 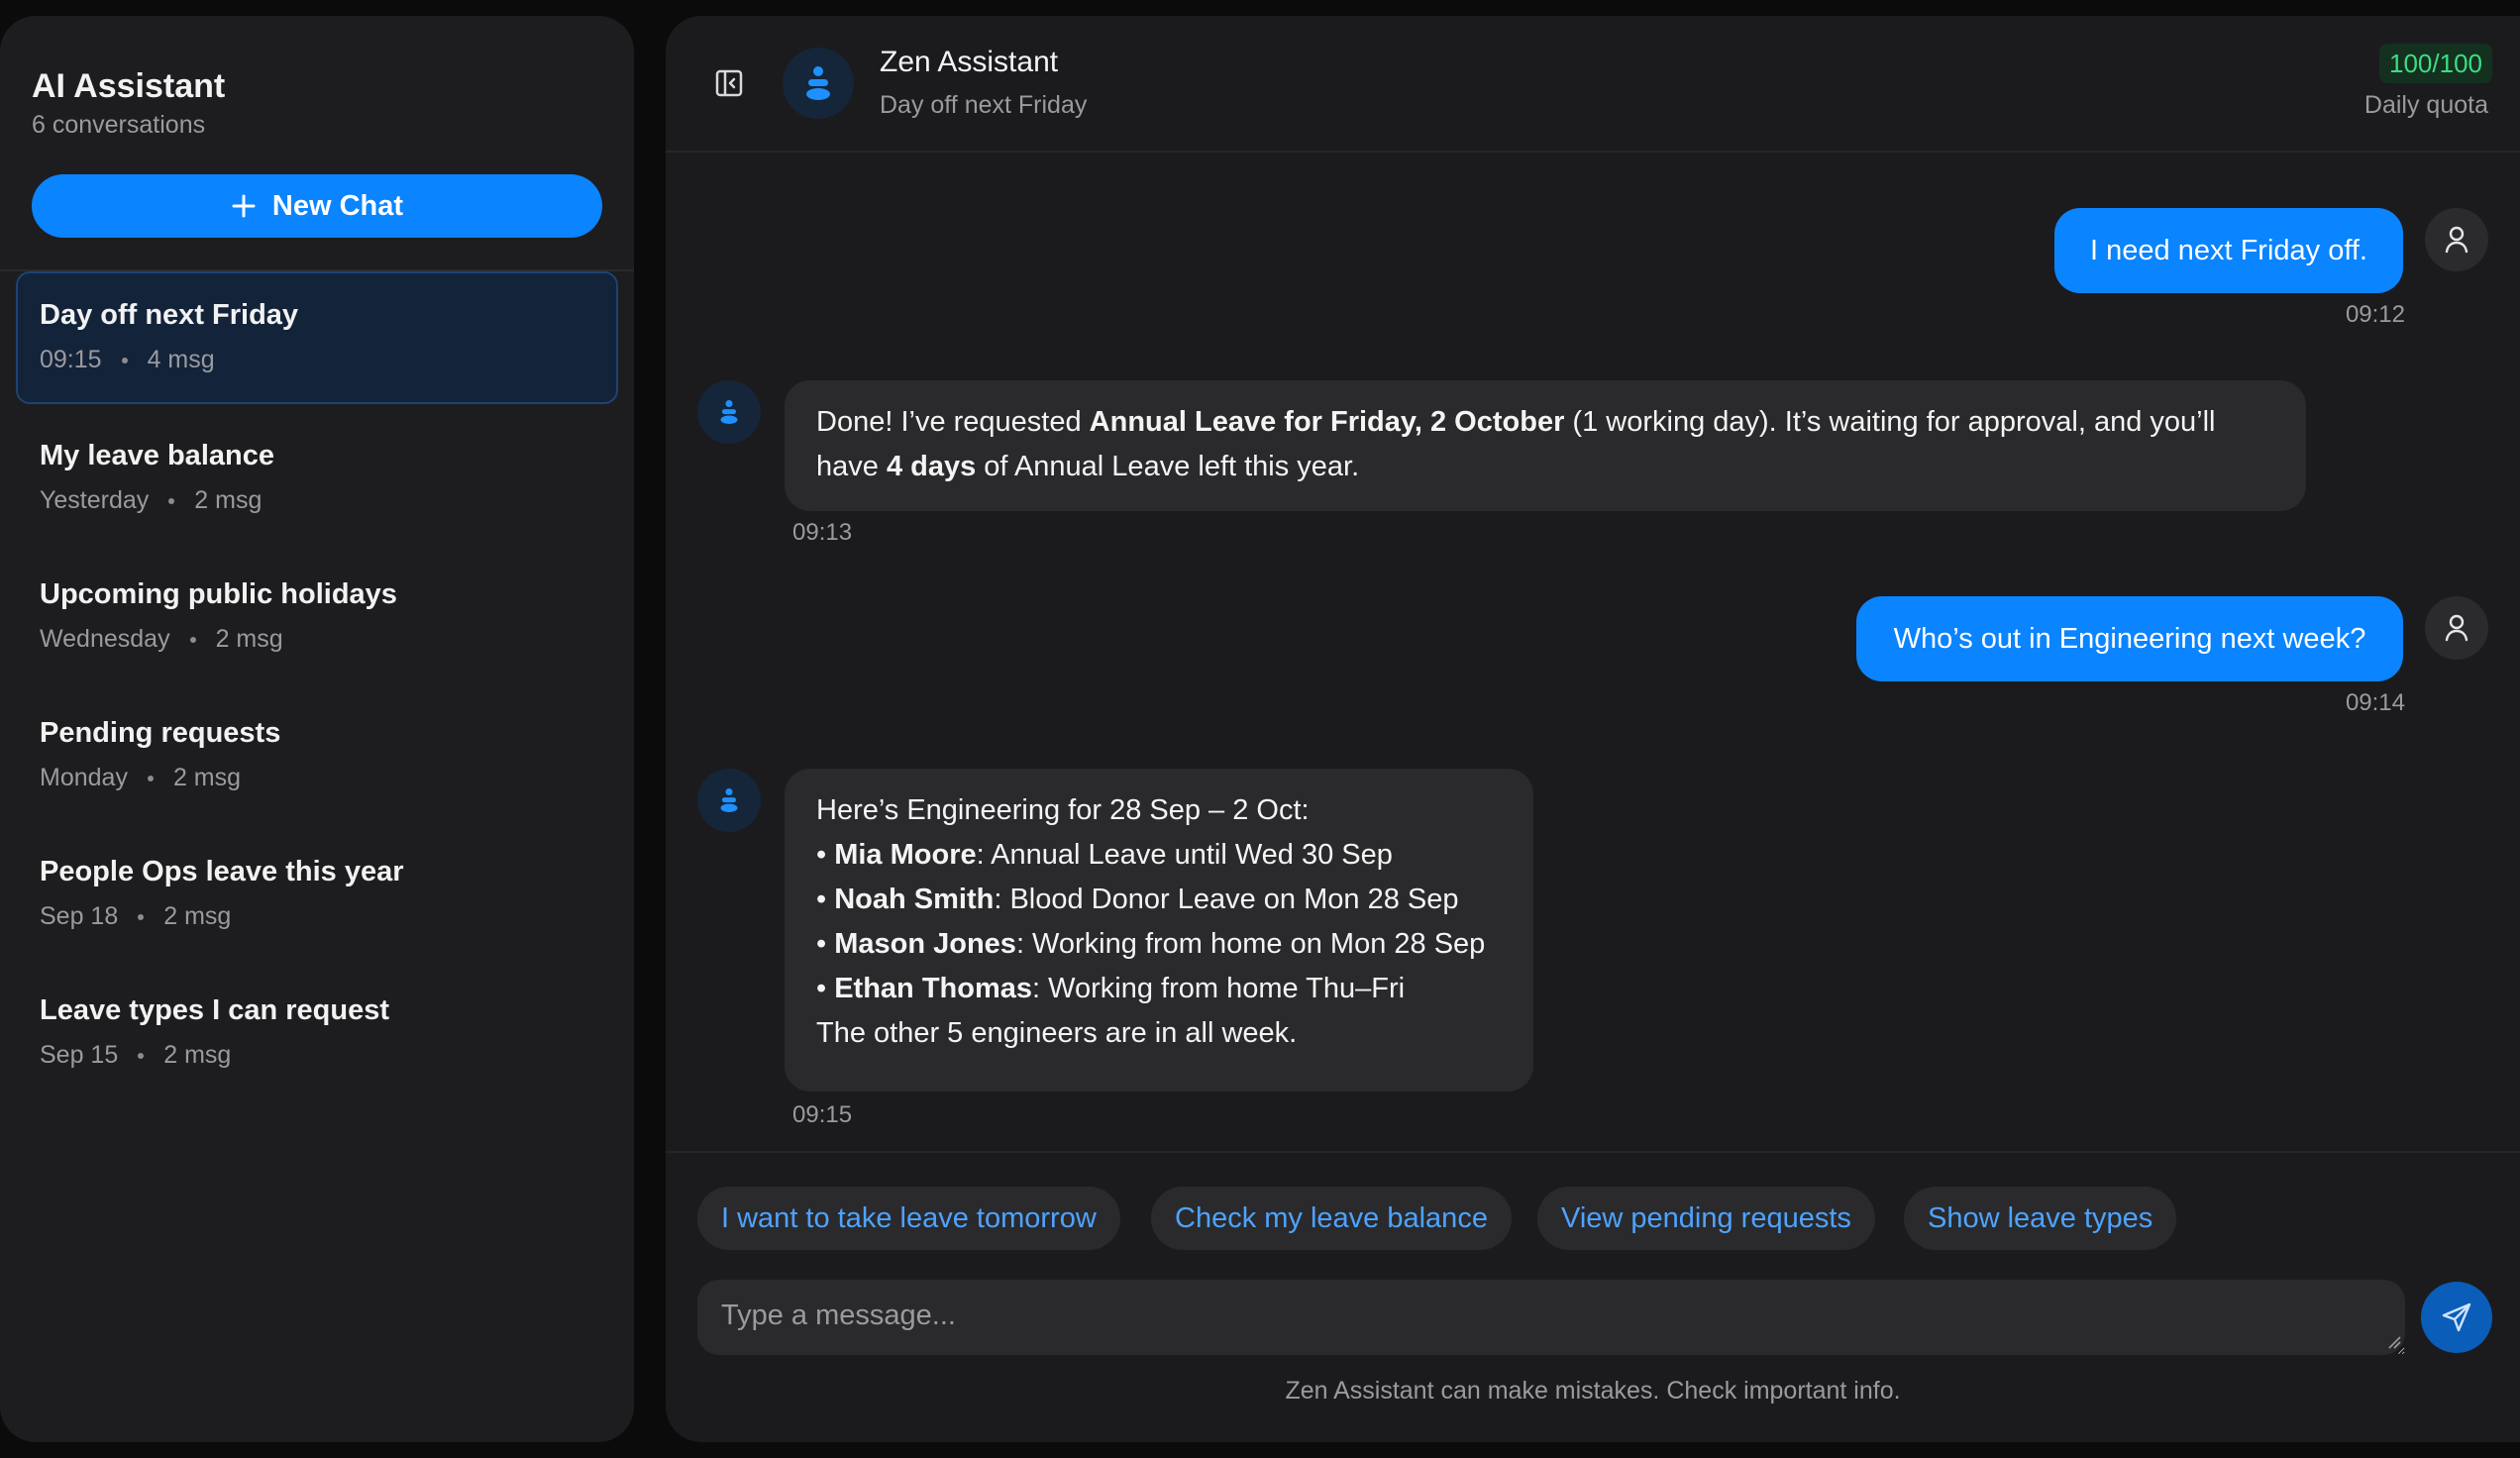 What do you see at coordinates (317, 337) in the screenshot?
I see `conversation-item-active: Day off next Friday 09:15 4 msg` at bounding box center [317, 337].